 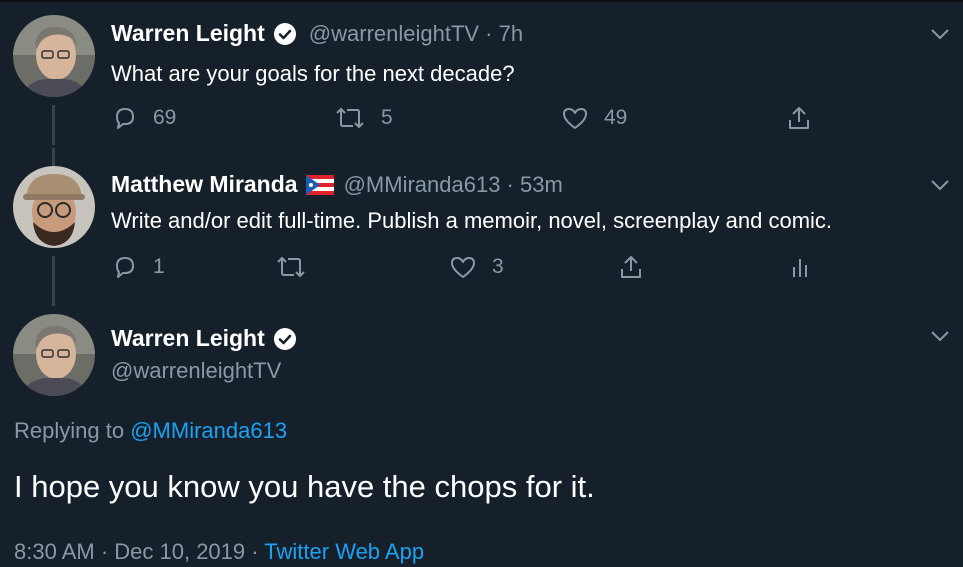 I want to click on puerto-rico-flag-icon, so click(x=319, y=184).